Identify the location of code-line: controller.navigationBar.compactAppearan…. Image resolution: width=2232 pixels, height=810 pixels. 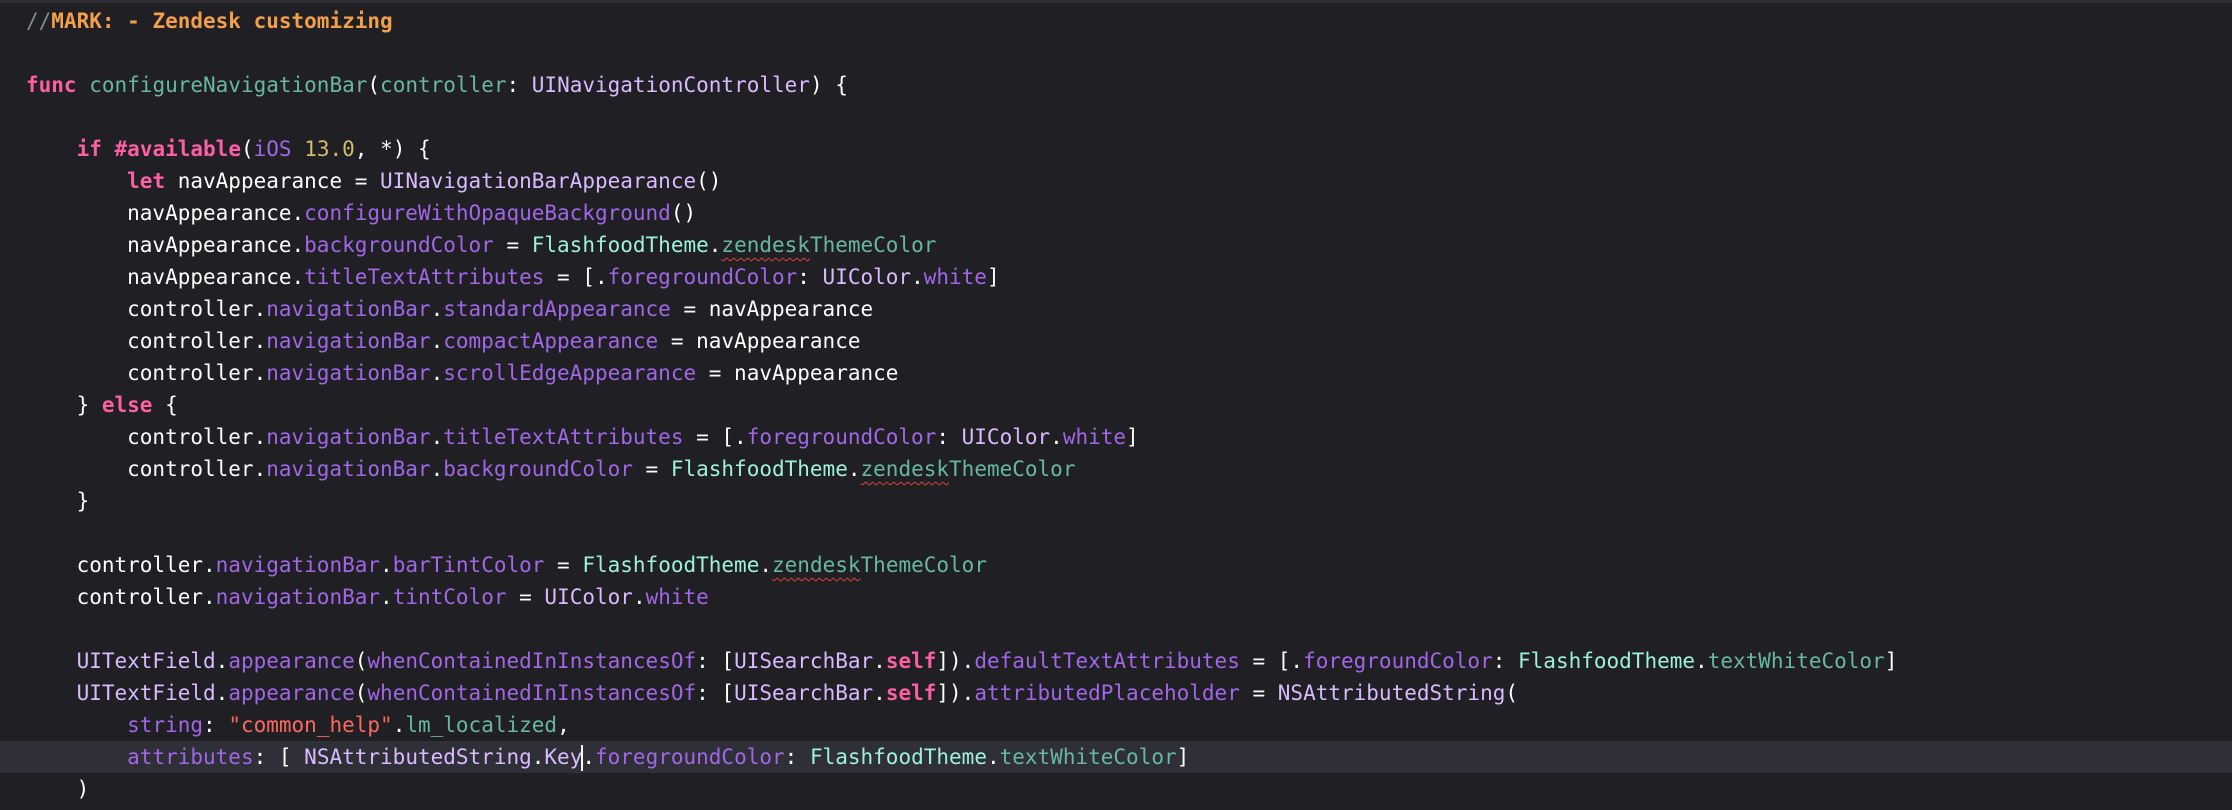
(1116, 341).